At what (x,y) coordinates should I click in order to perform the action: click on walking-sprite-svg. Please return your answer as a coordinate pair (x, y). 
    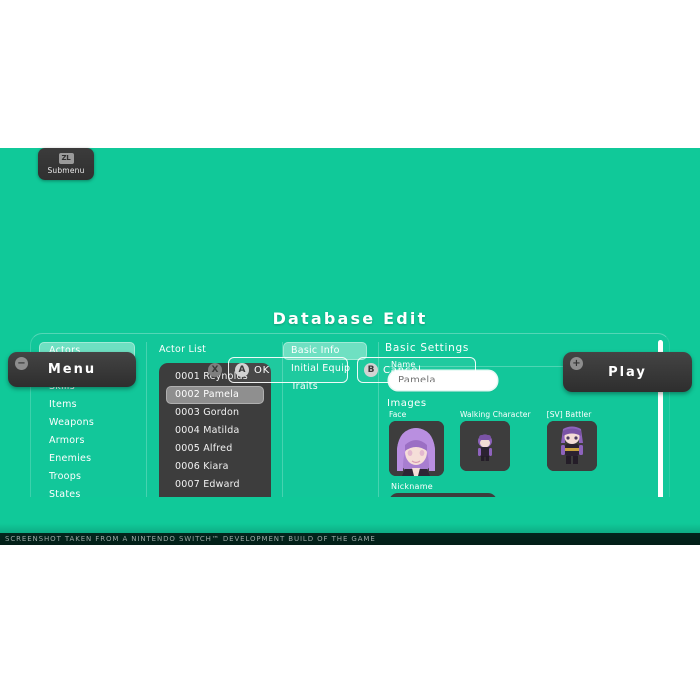
    Looking at the image, I should click on (485, 446).